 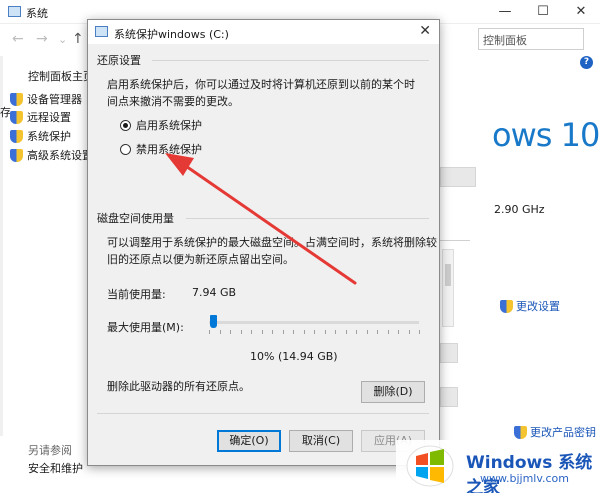 What do you see at coordinates (78, 39) in the screenshot?
I see `up-arrow-icon: ↑` at bounding box center [78, 39].